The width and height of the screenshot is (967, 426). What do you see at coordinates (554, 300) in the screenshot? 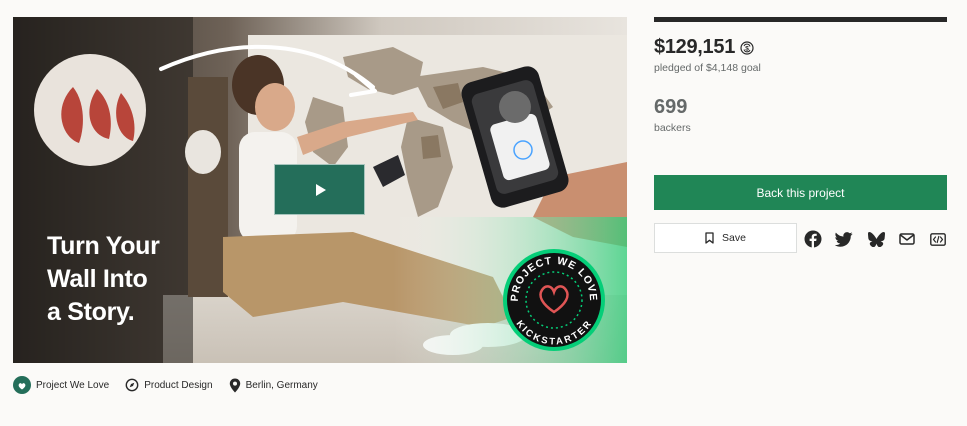
I see `project-we-love-badge: PROJECT WE LOVE KICKSTARTER` at bounding box center [554, 300].